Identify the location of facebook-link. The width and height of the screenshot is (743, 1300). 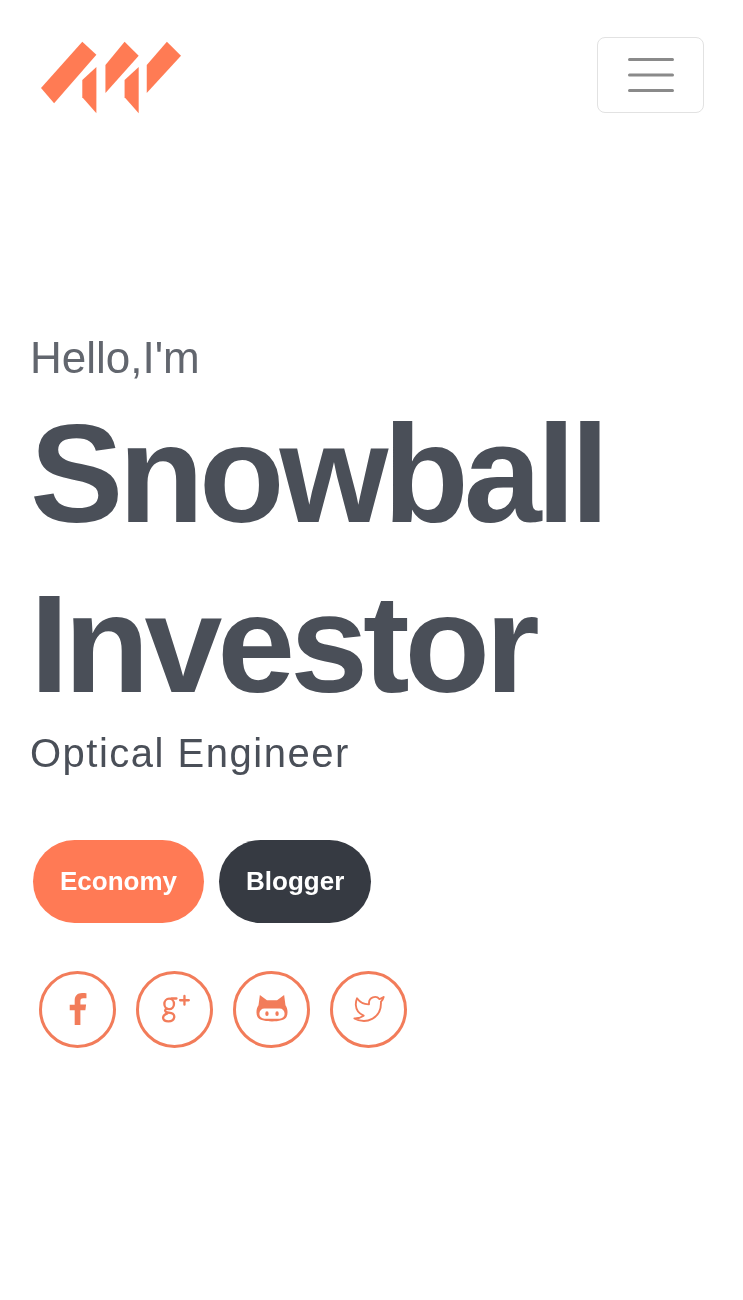
(77, 1009).